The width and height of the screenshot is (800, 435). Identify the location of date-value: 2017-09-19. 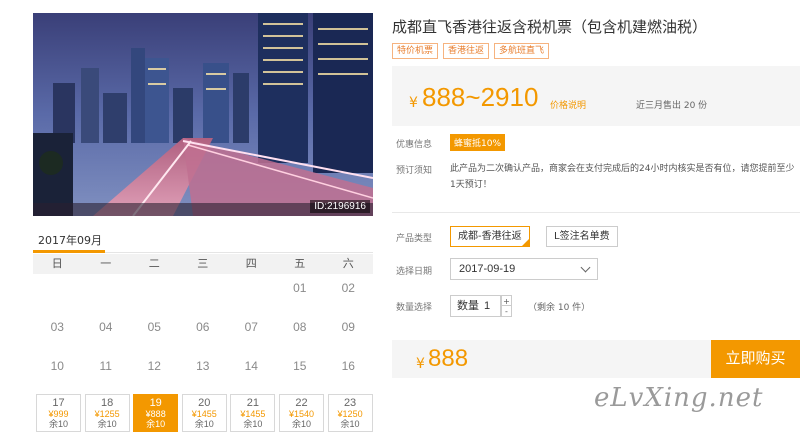
(487, 269).